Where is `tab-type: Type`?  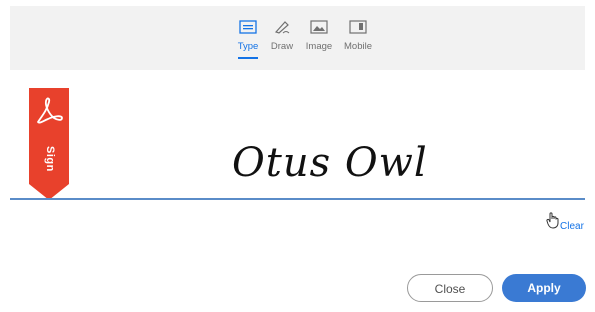 tab-type: Type is located at coordinates (248, 39).